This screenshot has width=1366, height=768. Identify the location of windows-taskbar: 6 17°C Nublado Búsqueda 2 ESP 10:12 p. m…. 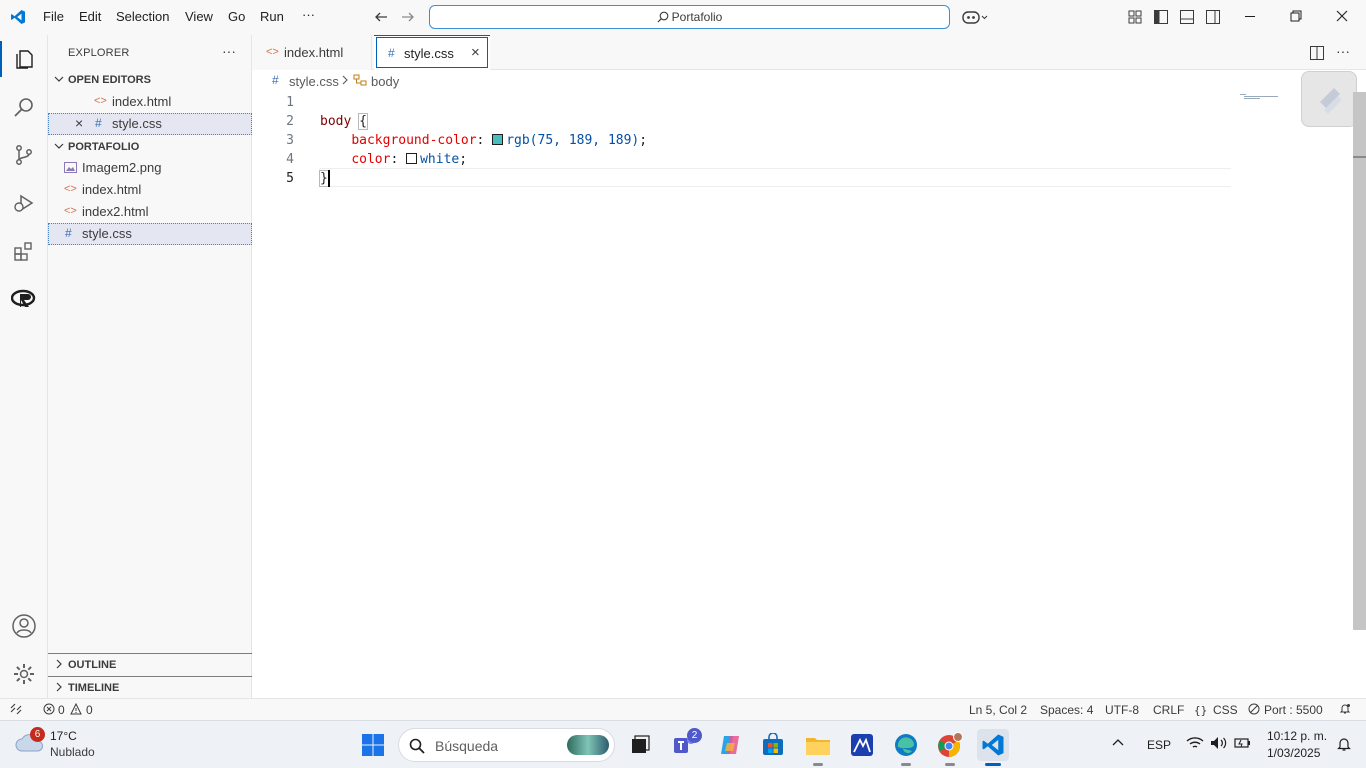
(683, 744).